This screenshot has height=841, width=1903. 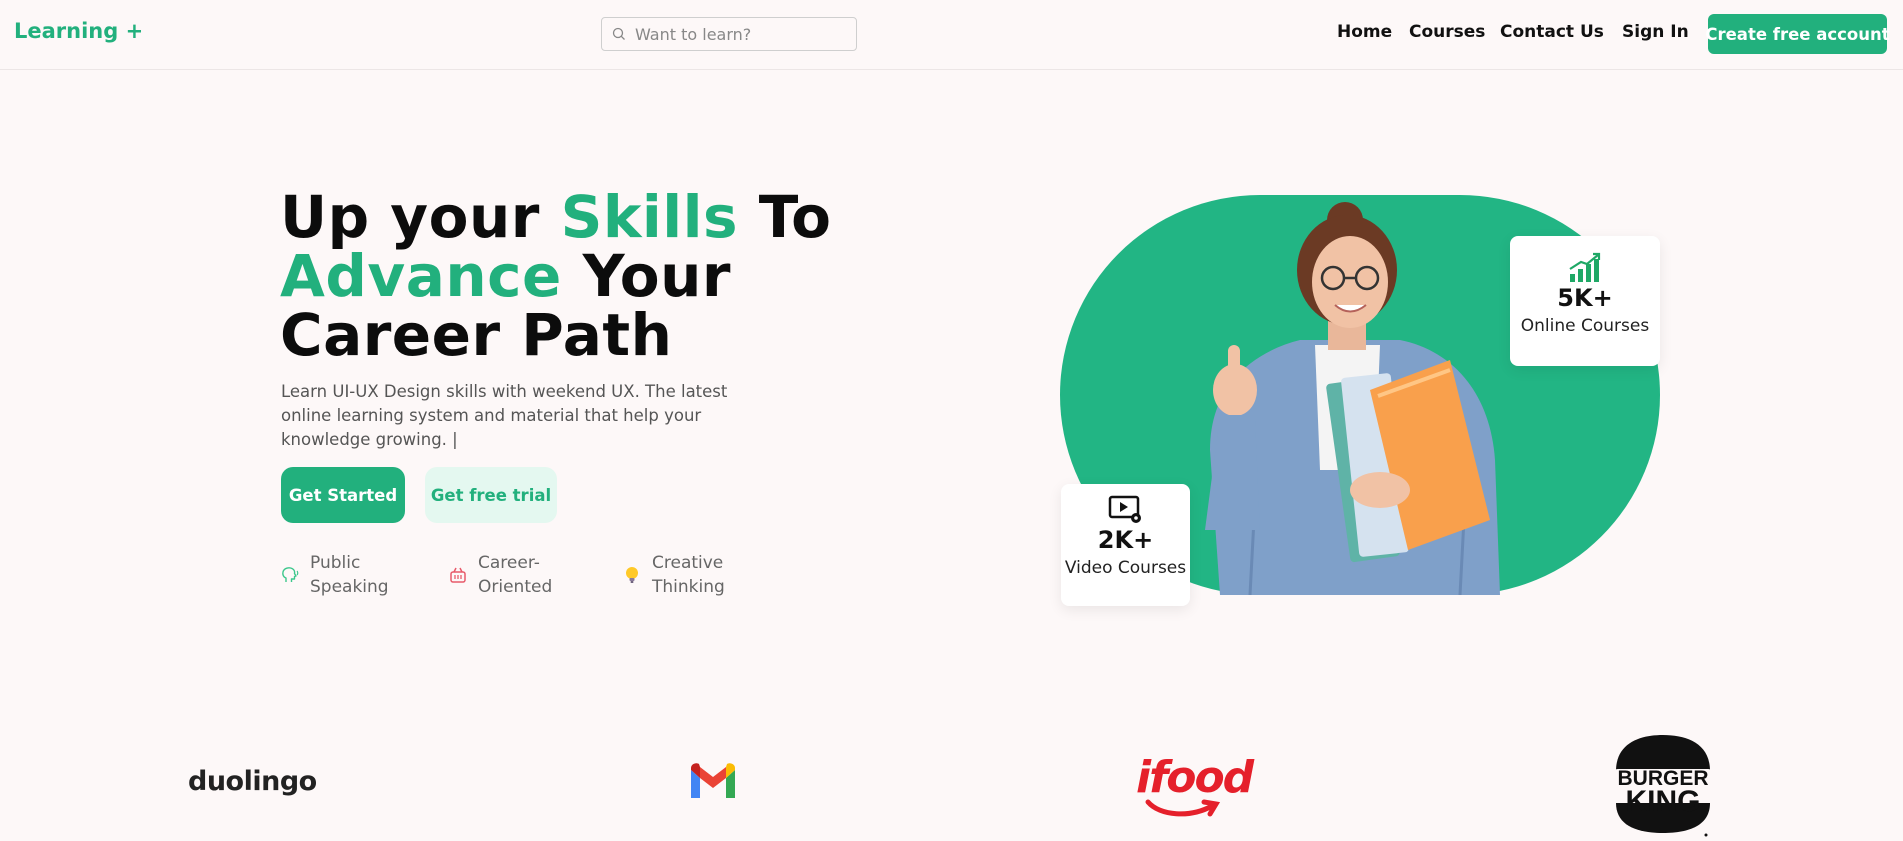 I want to click on stat-value: 2K+, so click(x=1125, y=540).